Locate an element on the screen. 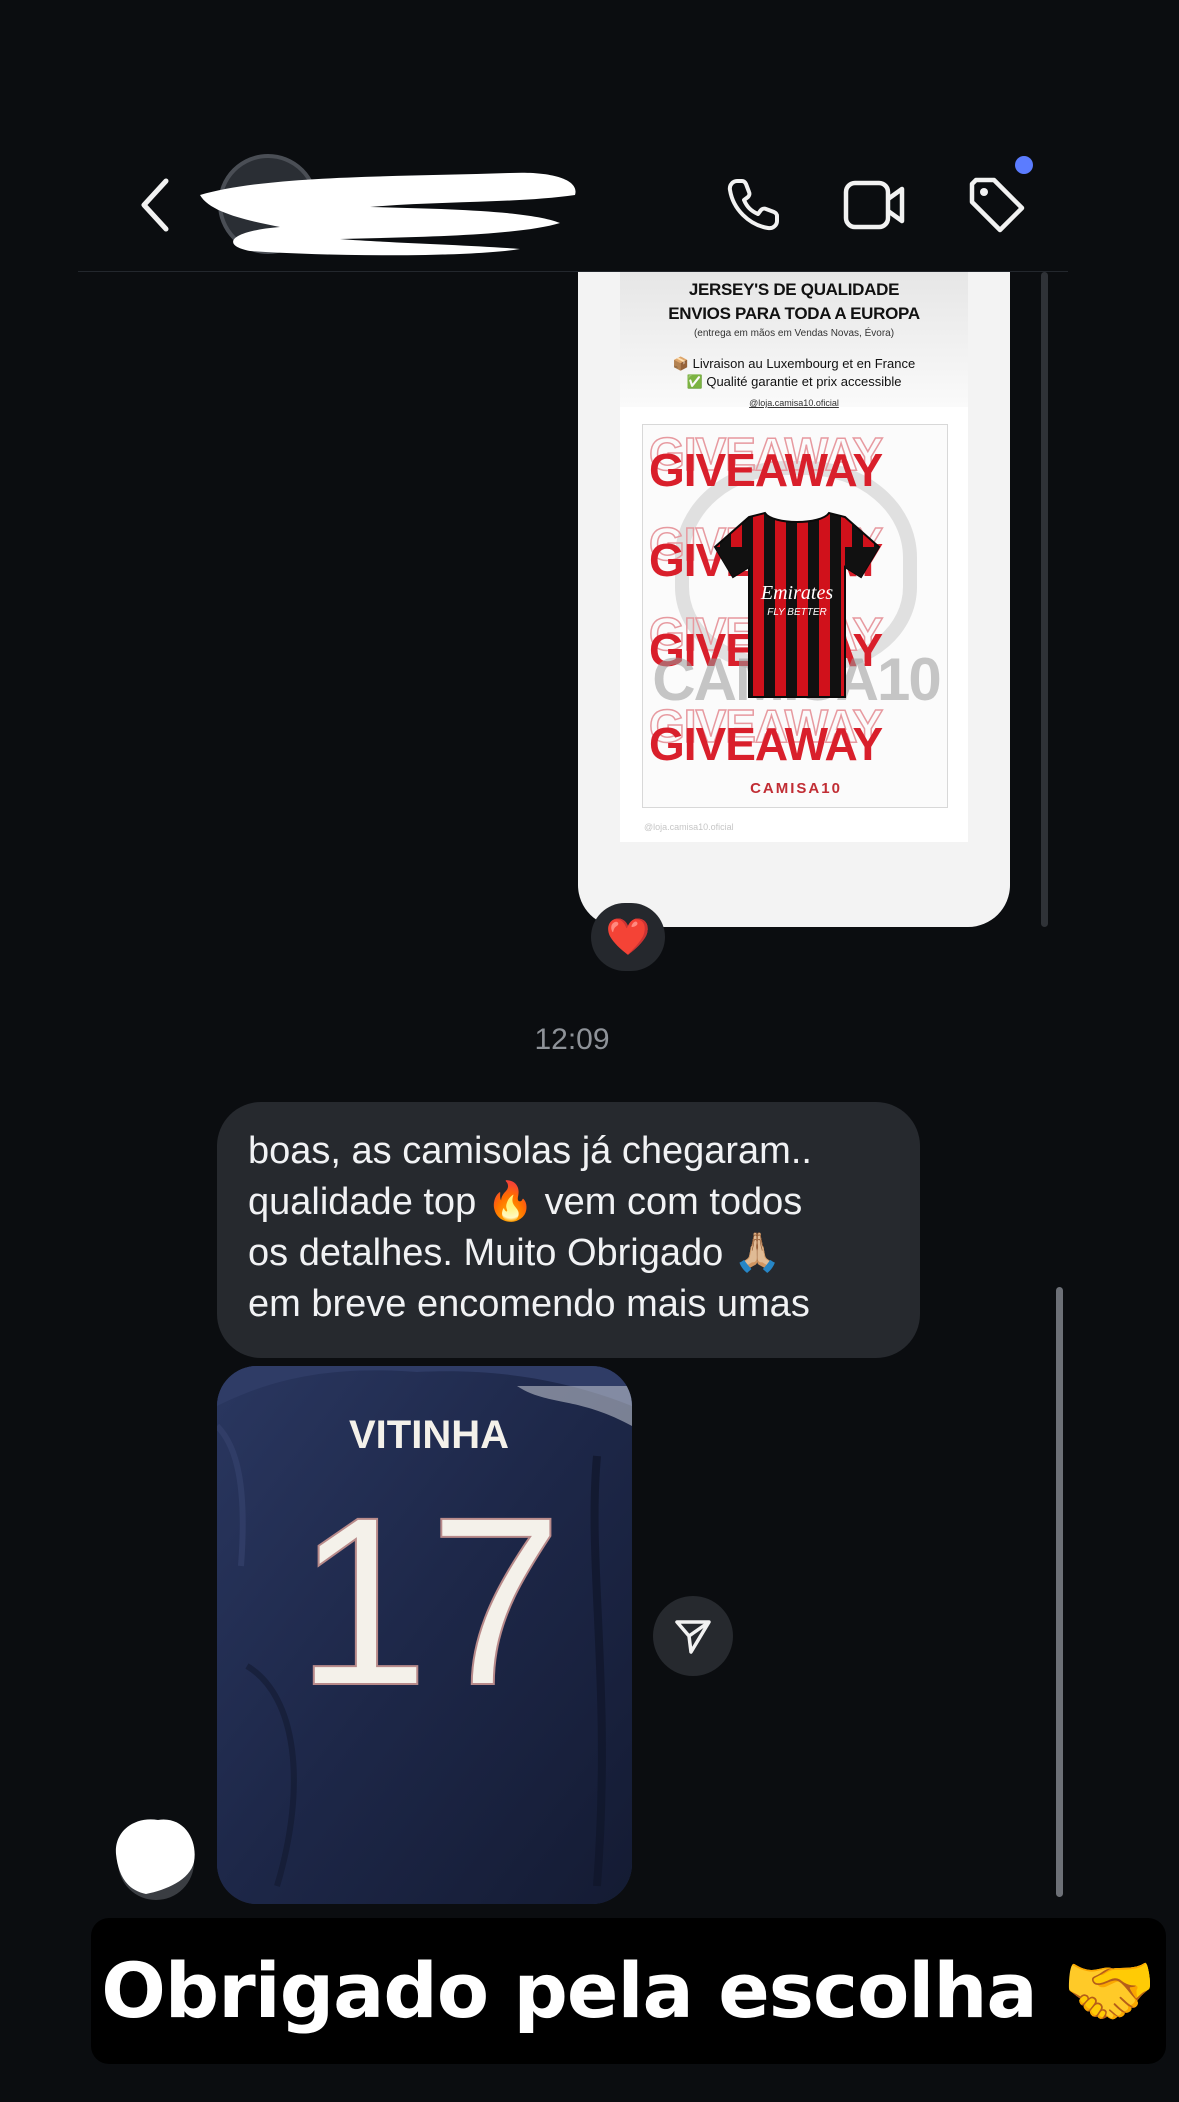  caption-text: Obrigado pela escolha 🤝 is located at coordinates (629, 1990).